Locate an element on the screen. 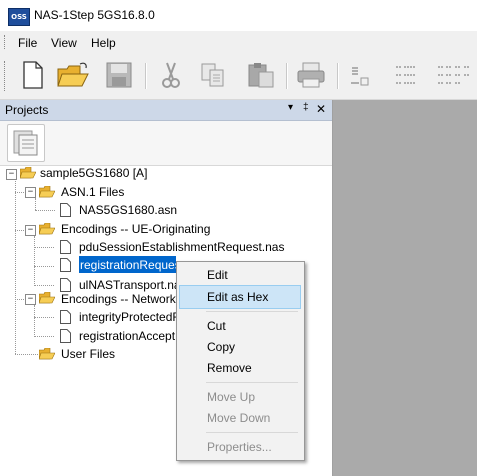 This screenshot has width=477, height=476. tree-item-ue-file: ulNASTransport.nas is located at coordinates (127, 285).